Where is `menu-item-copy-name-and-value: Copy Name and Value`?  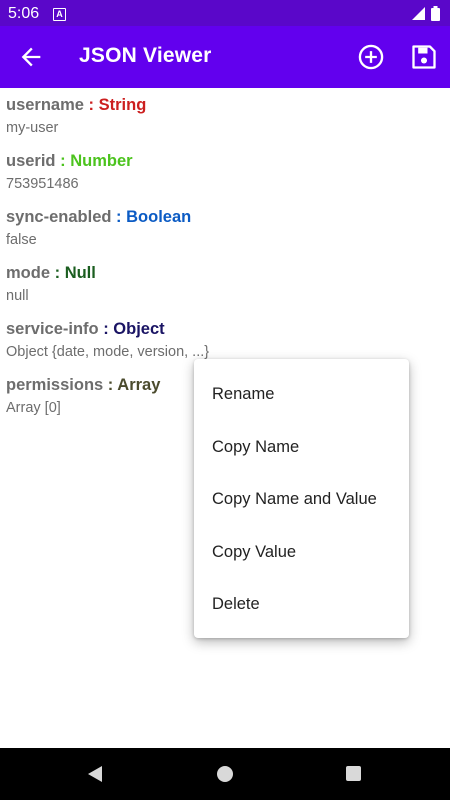
menu-item-copy-name-and-value: Copy Name and Value is located at coordinates (301, 499).